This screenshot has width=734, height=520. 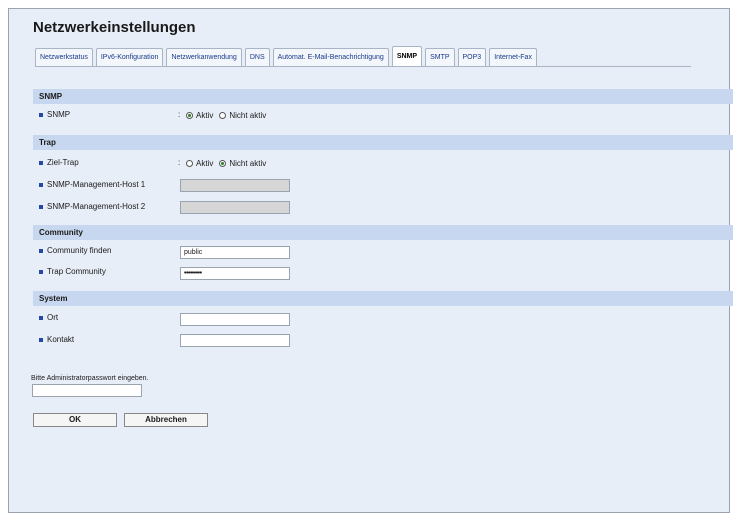 I want to click on snmp-inactive-label: Nicht aktiv, so click(x=248, y=115).